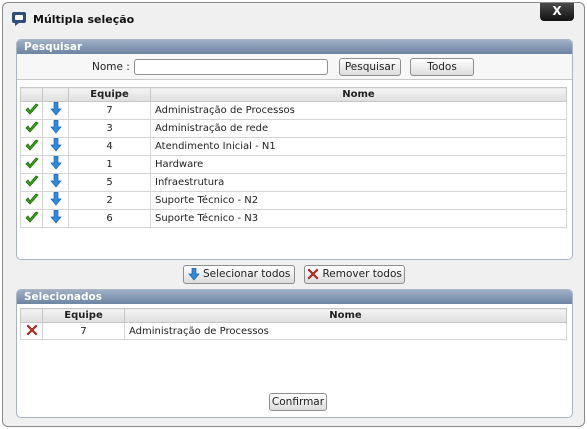 The width and height of the screenshot is (587, 429). What do you see at coordinates (358, 200) in the screenshot?
I see `nome-cell: Suporte Técnico - N2` at bounding box center [358, 200].